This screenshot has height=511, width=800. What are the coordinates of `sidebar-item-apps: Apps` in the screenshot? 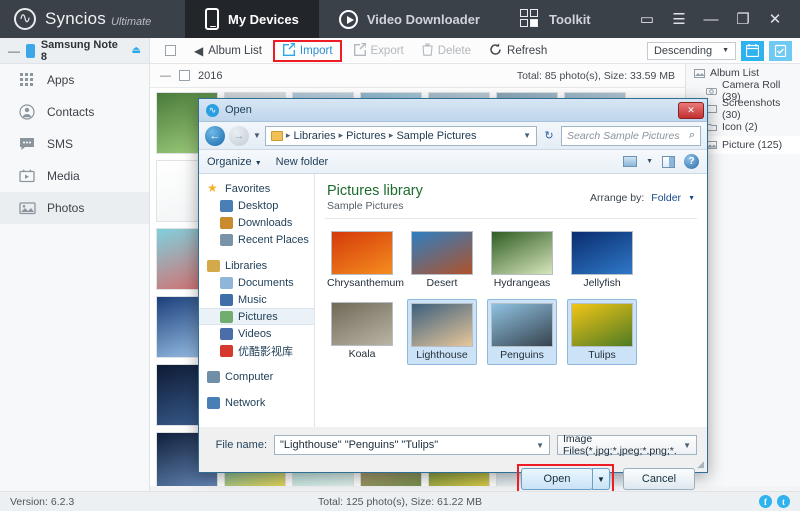 It's located at (74, 80).